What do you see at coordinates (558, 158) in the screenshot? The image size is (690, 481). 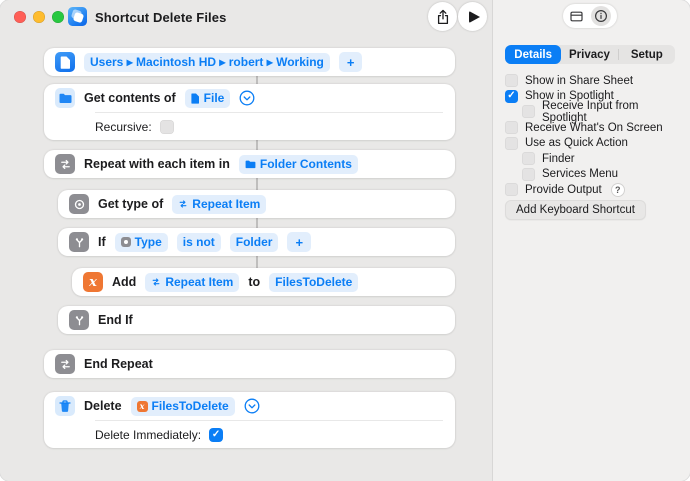 I see `option-label: Finder` at bounding box center [558, 158].